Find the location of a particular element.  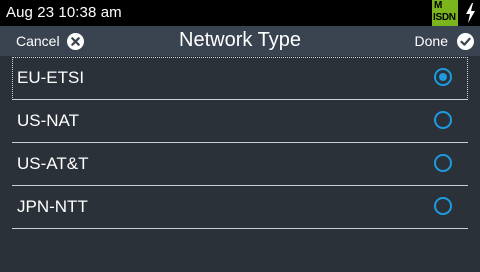

done-label: Done is located at coordinates (431, 41).